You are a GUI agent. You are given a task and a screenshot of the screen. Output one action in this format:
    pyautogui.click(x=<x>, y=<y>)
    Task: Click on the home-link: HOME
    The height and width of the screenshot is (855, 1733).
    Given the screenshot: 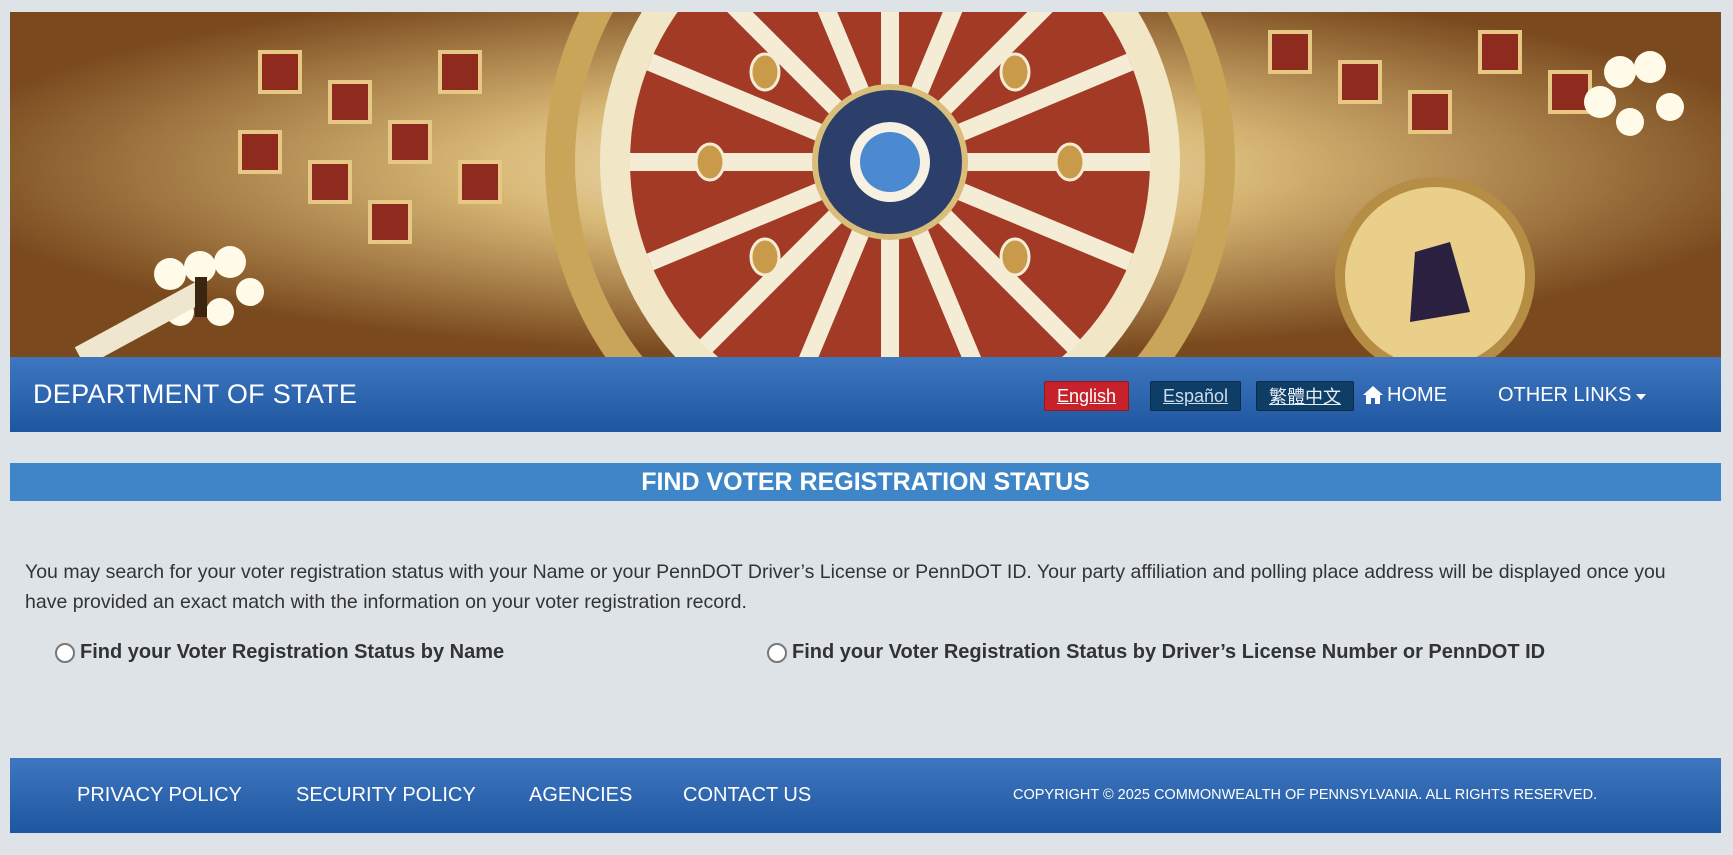 What is the action you would take?
    pyautogui.click(x=1404, y=395)
    